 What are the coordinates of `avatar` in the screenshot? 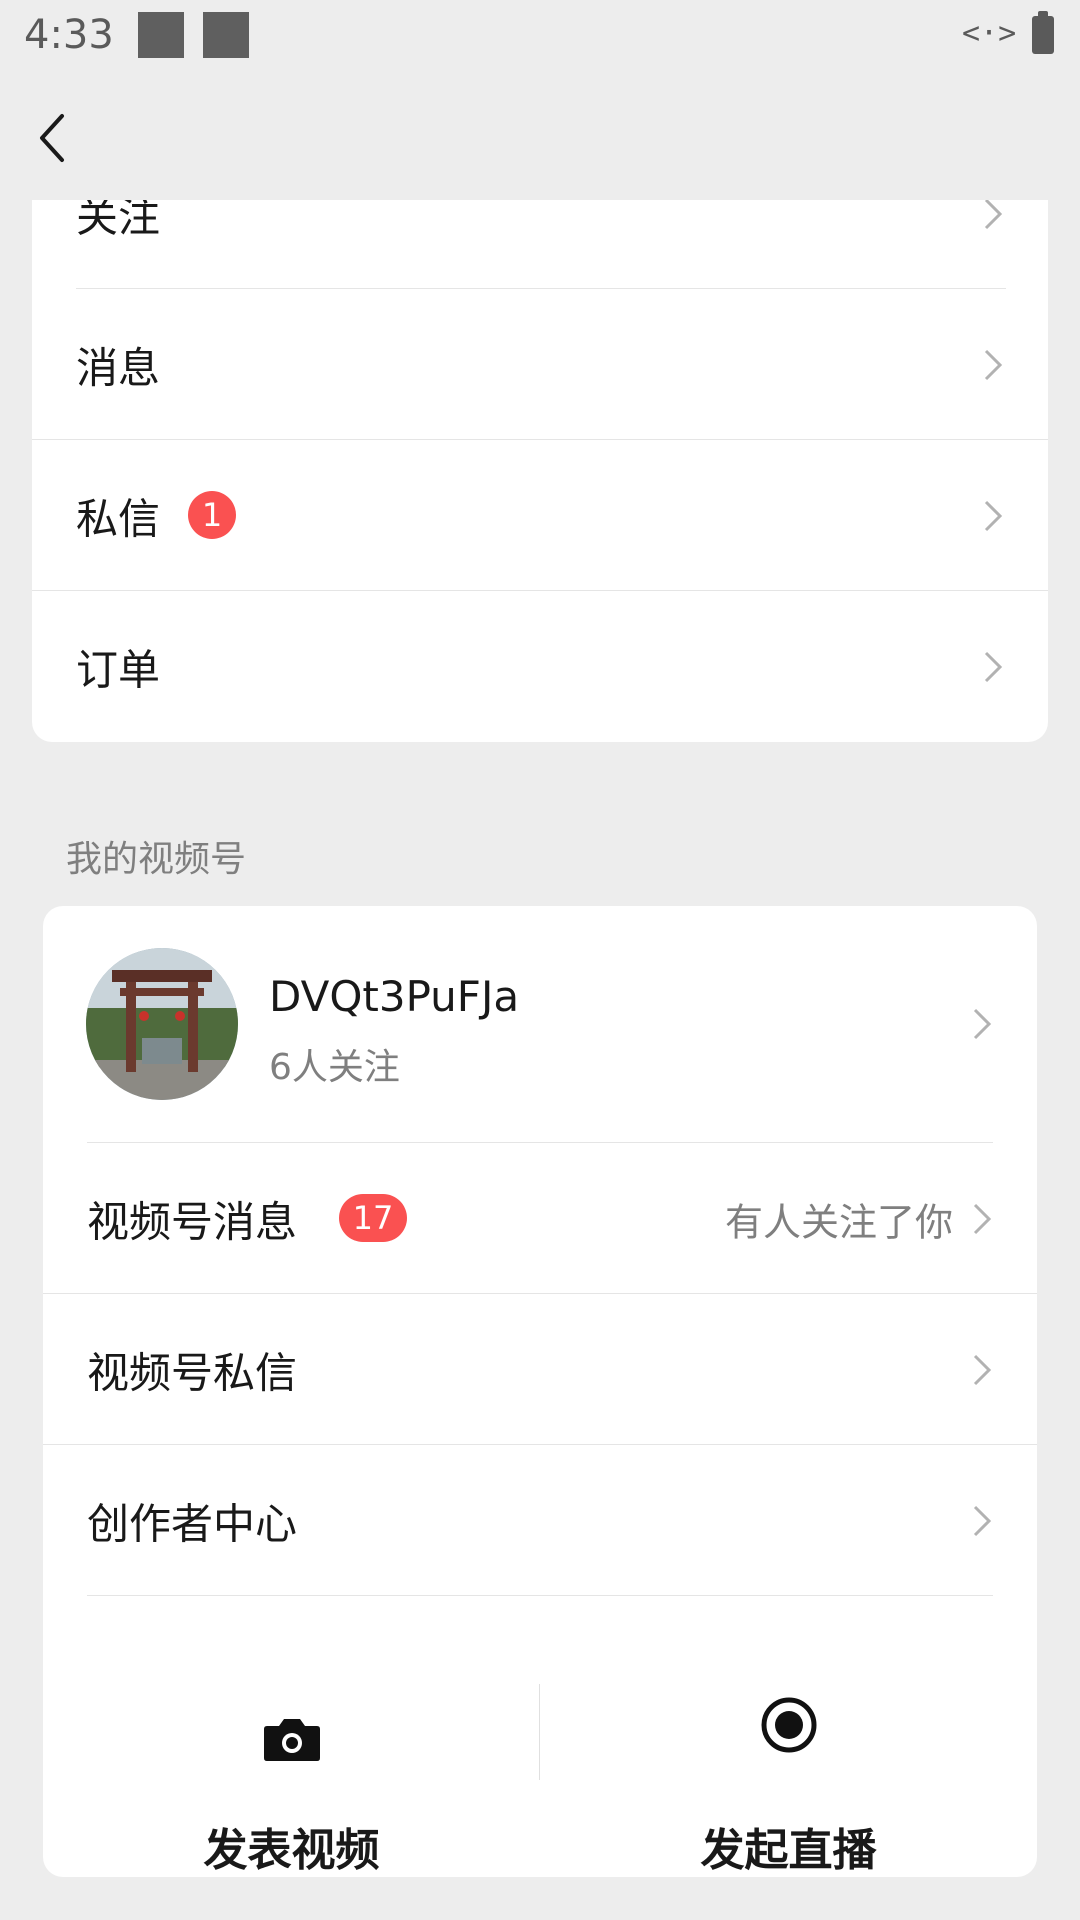 It's located at (162, 1024).